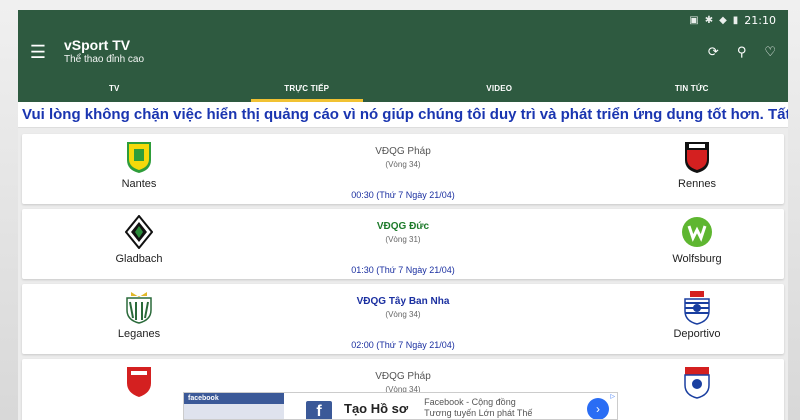  I want to click on tab-news: TIN TỨC, so click(692, 88).